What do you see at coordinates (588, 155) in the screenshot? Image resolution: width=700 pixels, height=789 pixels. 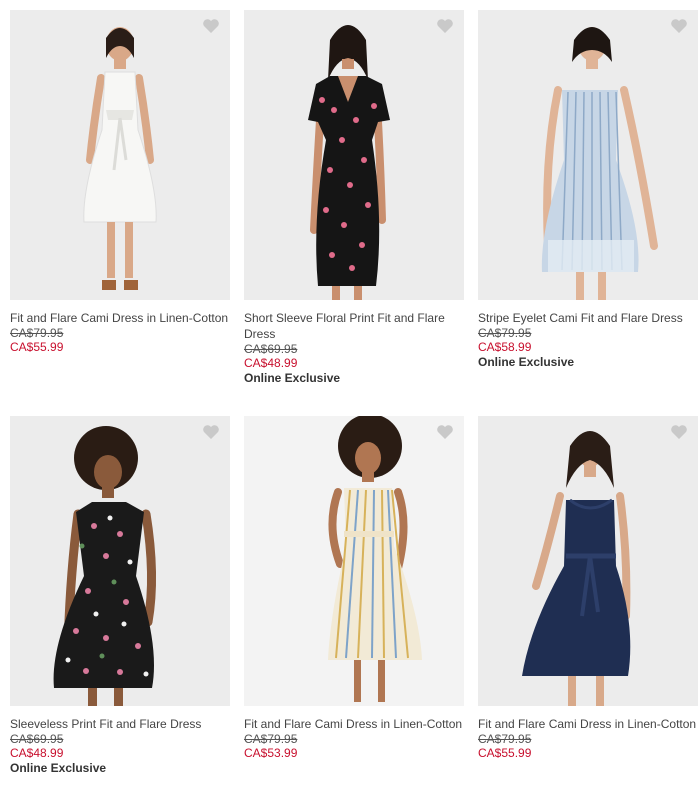 I see `product-image-stripe-eyelet-dress` at bounding box center [588, 155].